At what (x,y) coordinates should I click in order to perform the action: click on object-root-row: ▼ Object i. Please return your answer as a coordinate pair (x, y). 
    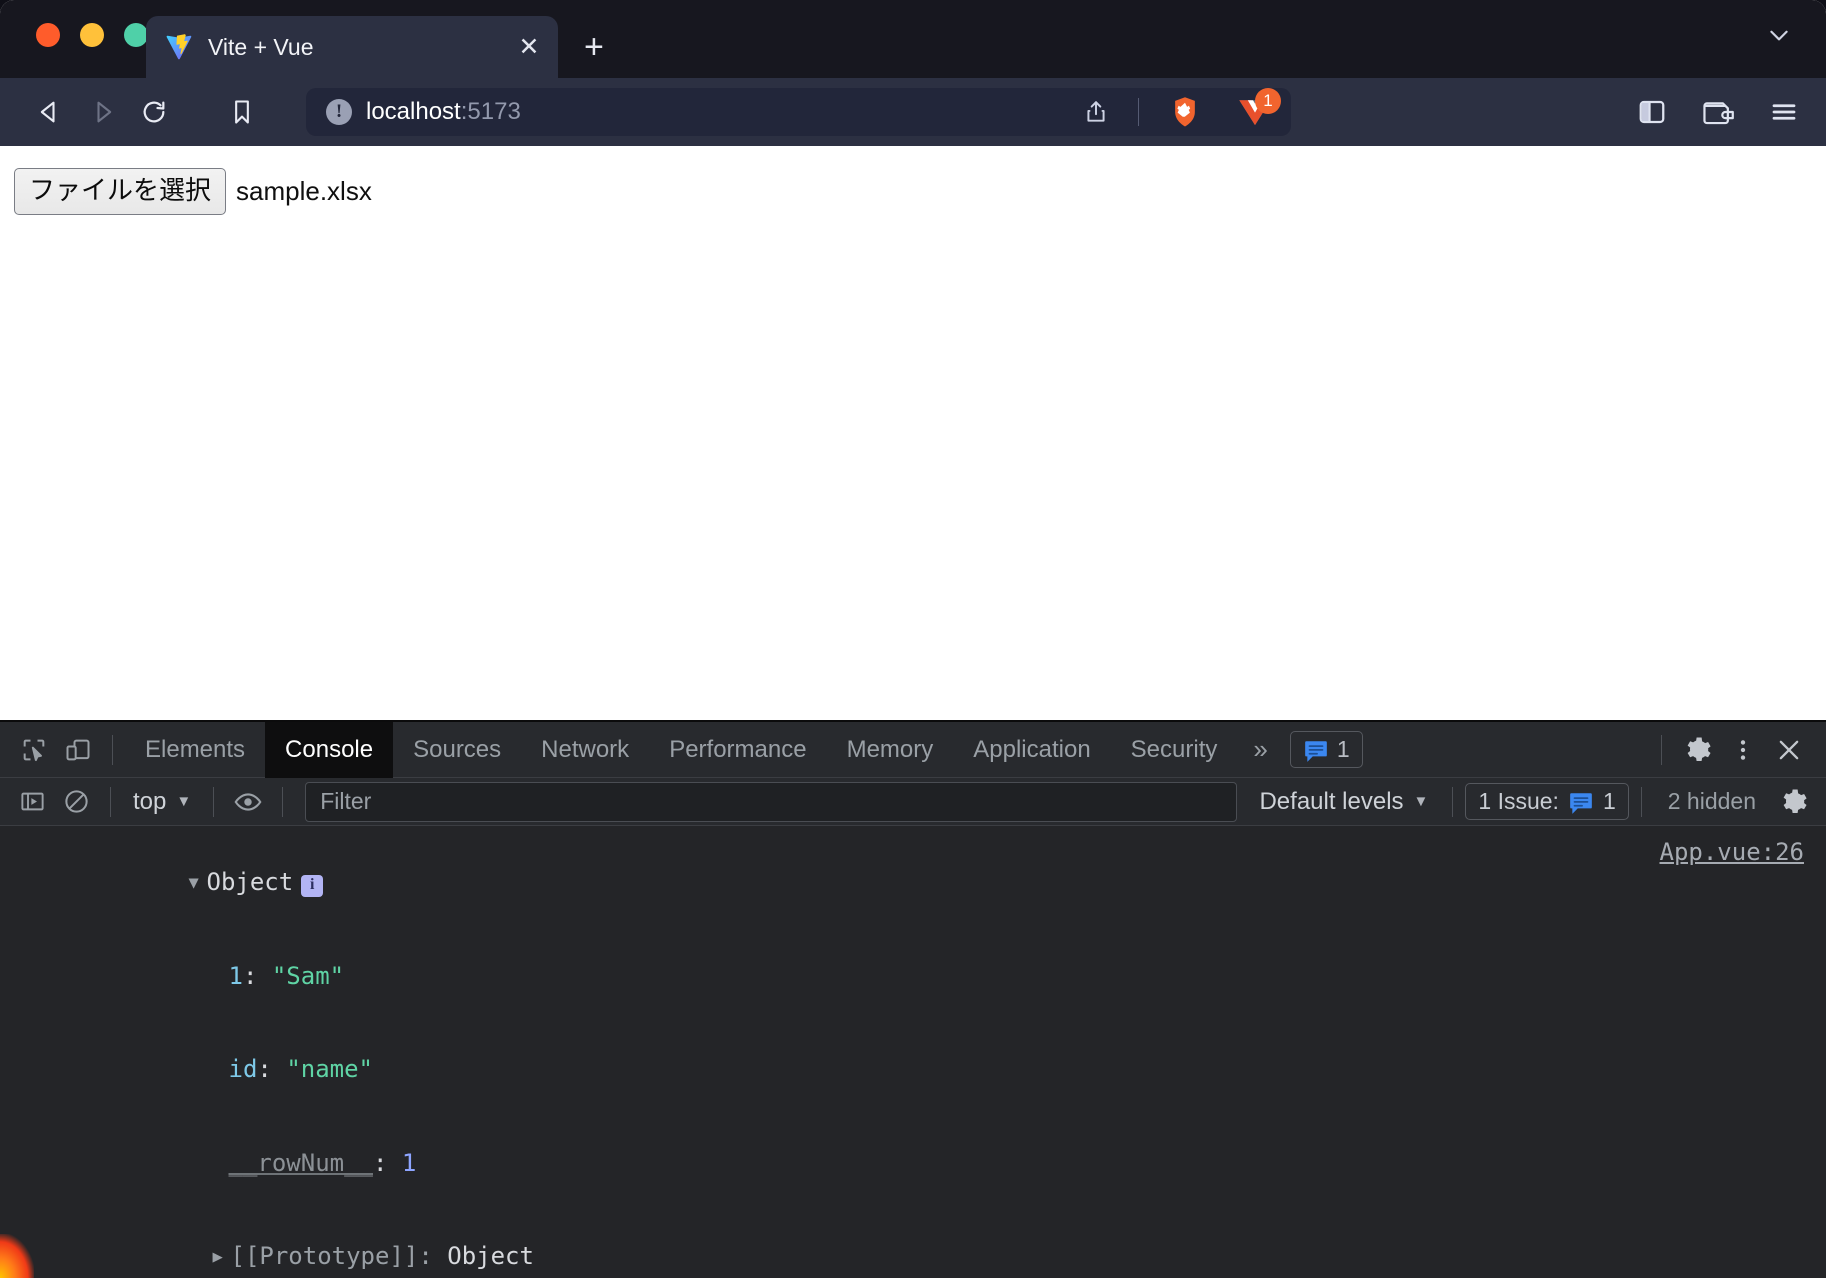
    Looking at the image, I should click on (913, 883).